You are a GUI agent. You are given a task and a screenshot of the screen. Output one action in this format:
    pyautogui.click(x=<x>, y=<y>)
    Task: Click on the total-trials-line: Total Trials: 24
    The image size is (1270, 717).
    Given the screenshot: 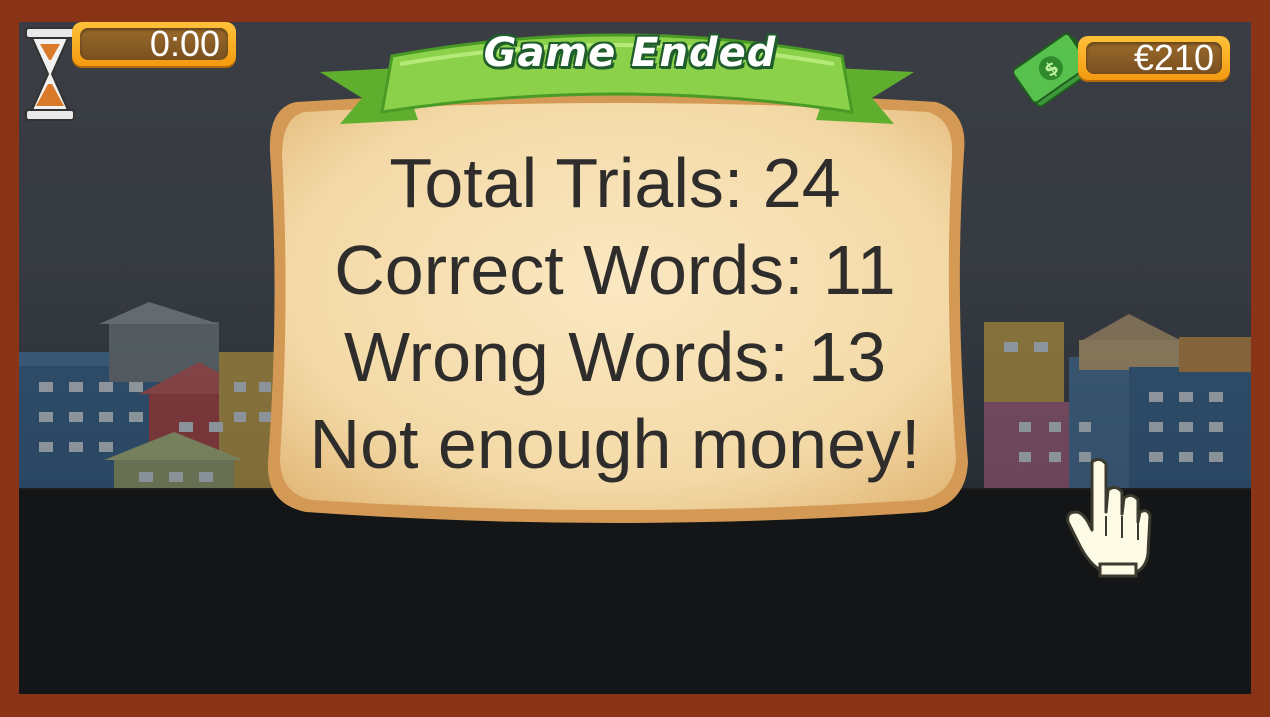 What is the action you would take?
    pyautogui.click(x=615, y=183)
    